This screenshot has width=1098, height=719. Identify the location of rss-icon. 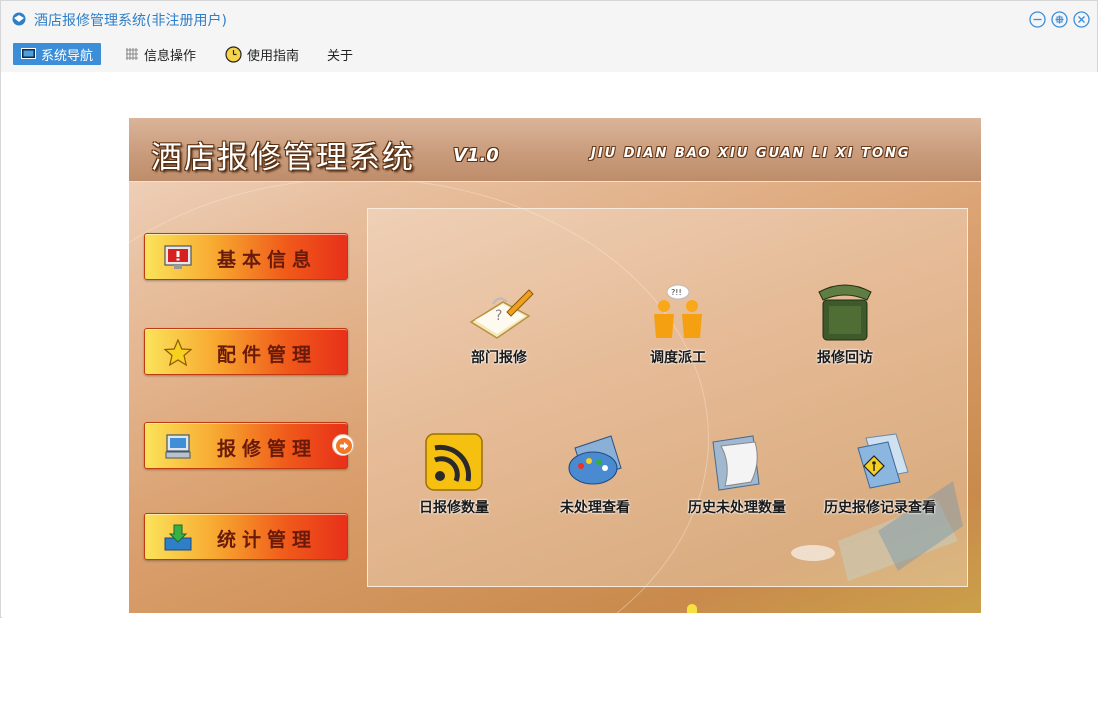
(454, 462).